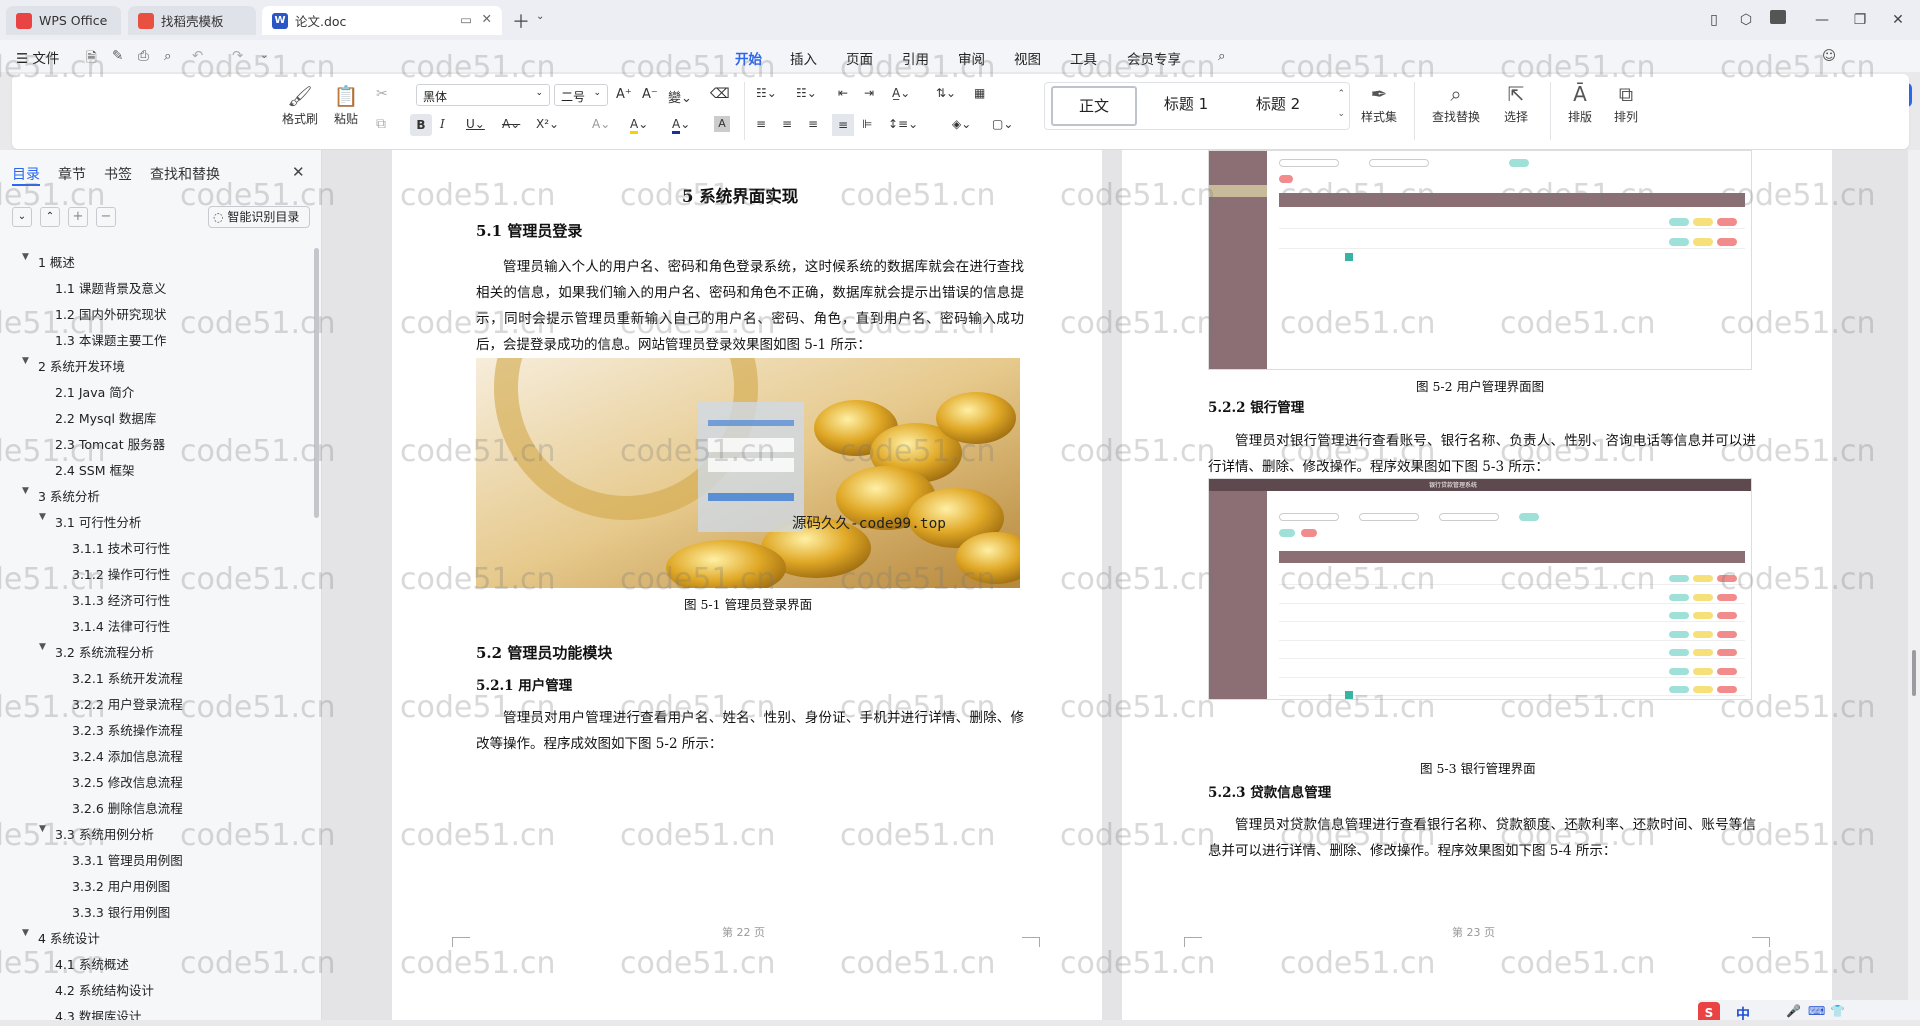 The image size is (1920, 1026). What do you see at coordinates (1027, 58) in the screenshot?
I see `menu-view: 视图` at bounding box center [1027, 58].